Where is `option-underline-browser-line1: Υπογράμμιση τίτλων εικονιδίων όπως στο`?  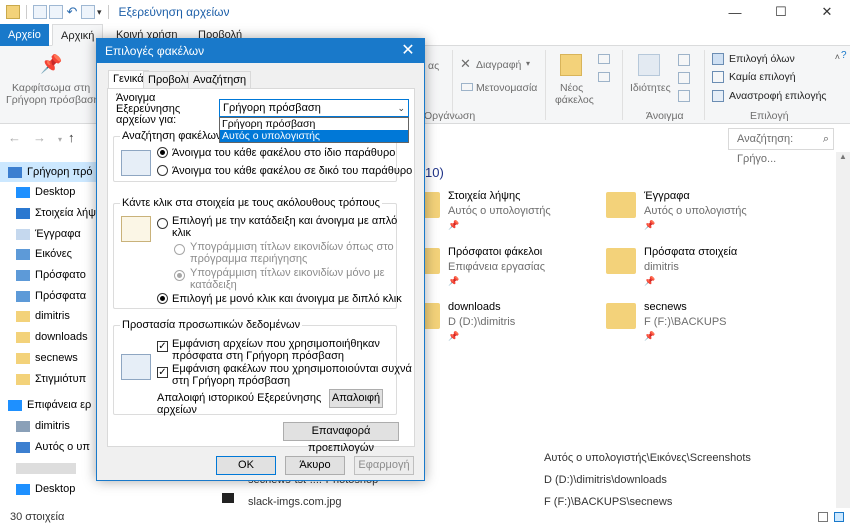 option-underline-browser-line1: Υπογράμμιση τίτλων εικονιδίων όπως στο is located at coordinates (292, 247).